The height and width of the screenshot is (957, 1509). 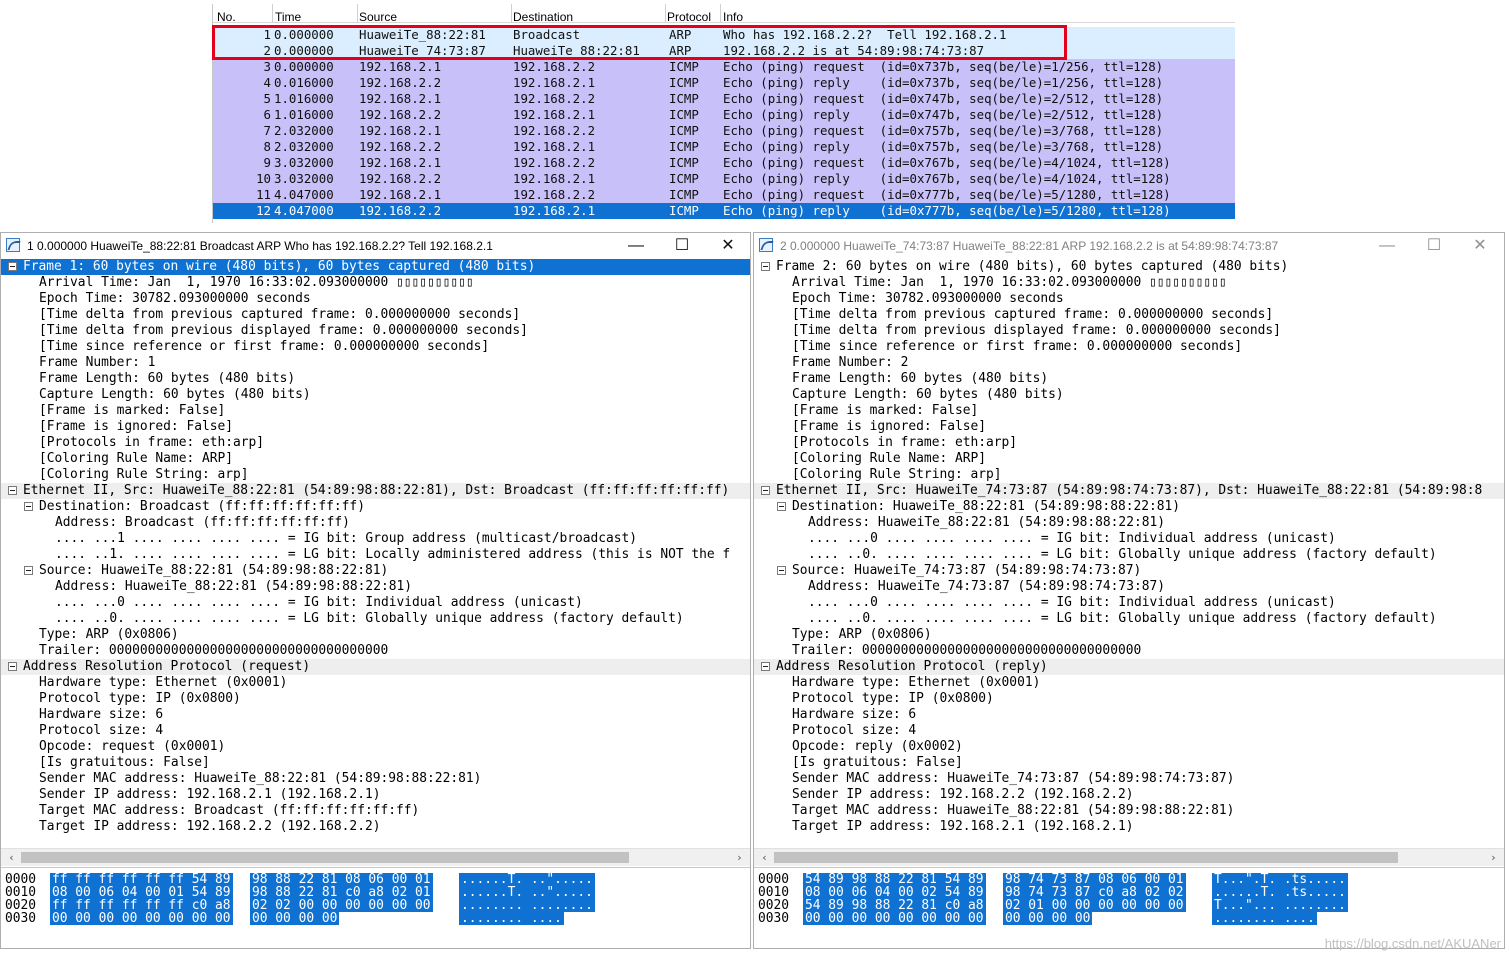 What do you see at coordinates (1129, 747) in the screenshot?
I see `tree-line: Opcode: reply (0x0002)` at bounding box center [1129, 747].